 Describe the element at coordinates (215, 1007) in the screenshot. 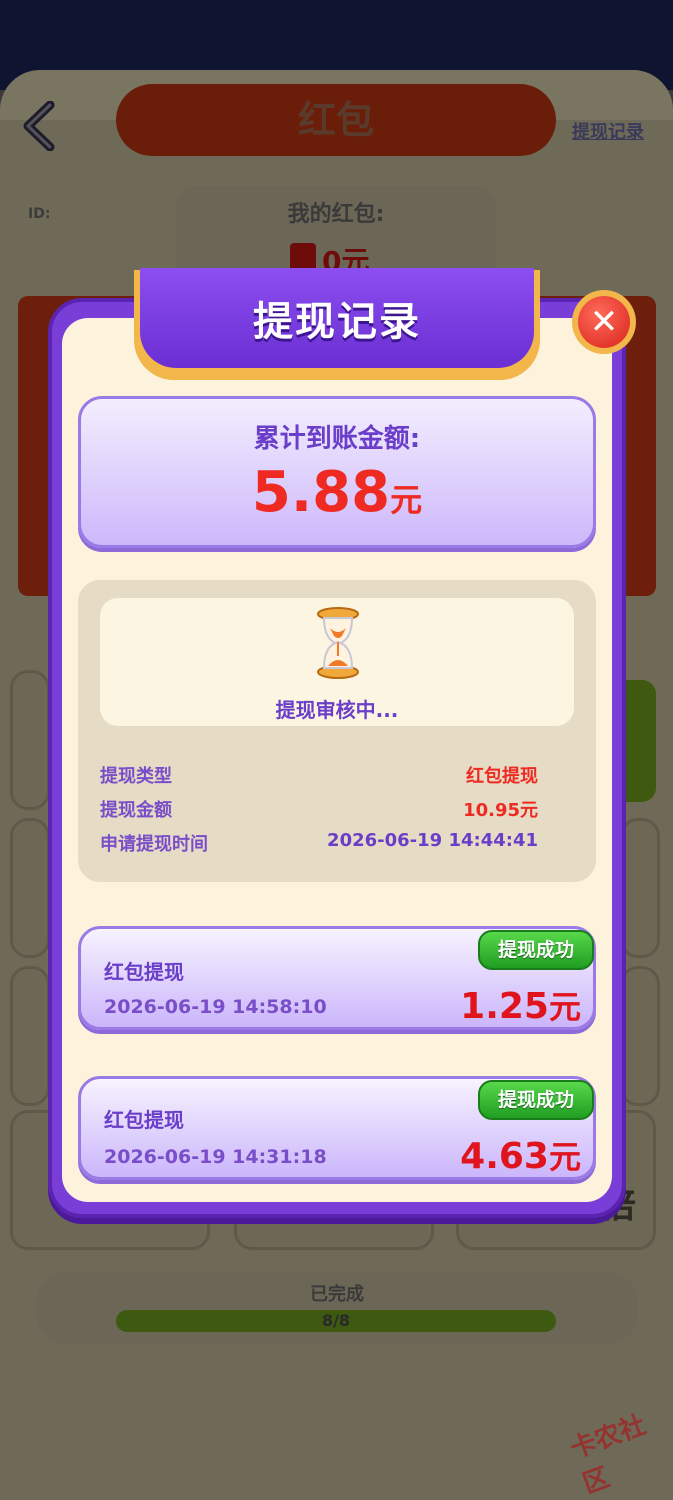

I see `record-time: 2026-06-19 14:58:10` at that location.